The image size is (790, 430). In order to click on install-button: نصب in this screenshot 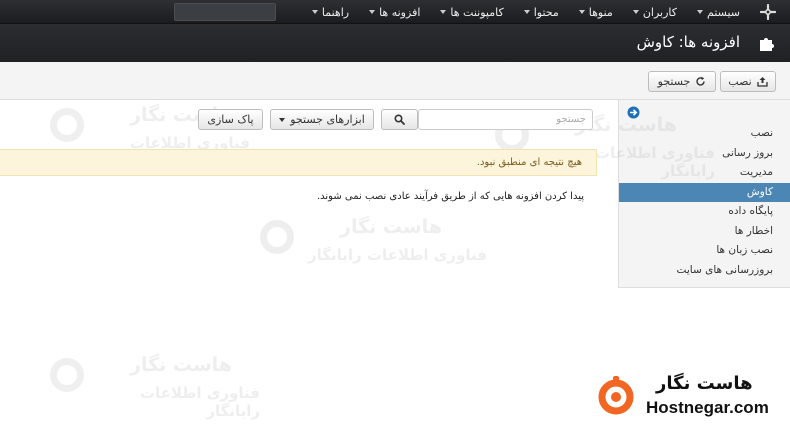, I will do `click(748, 81)`.